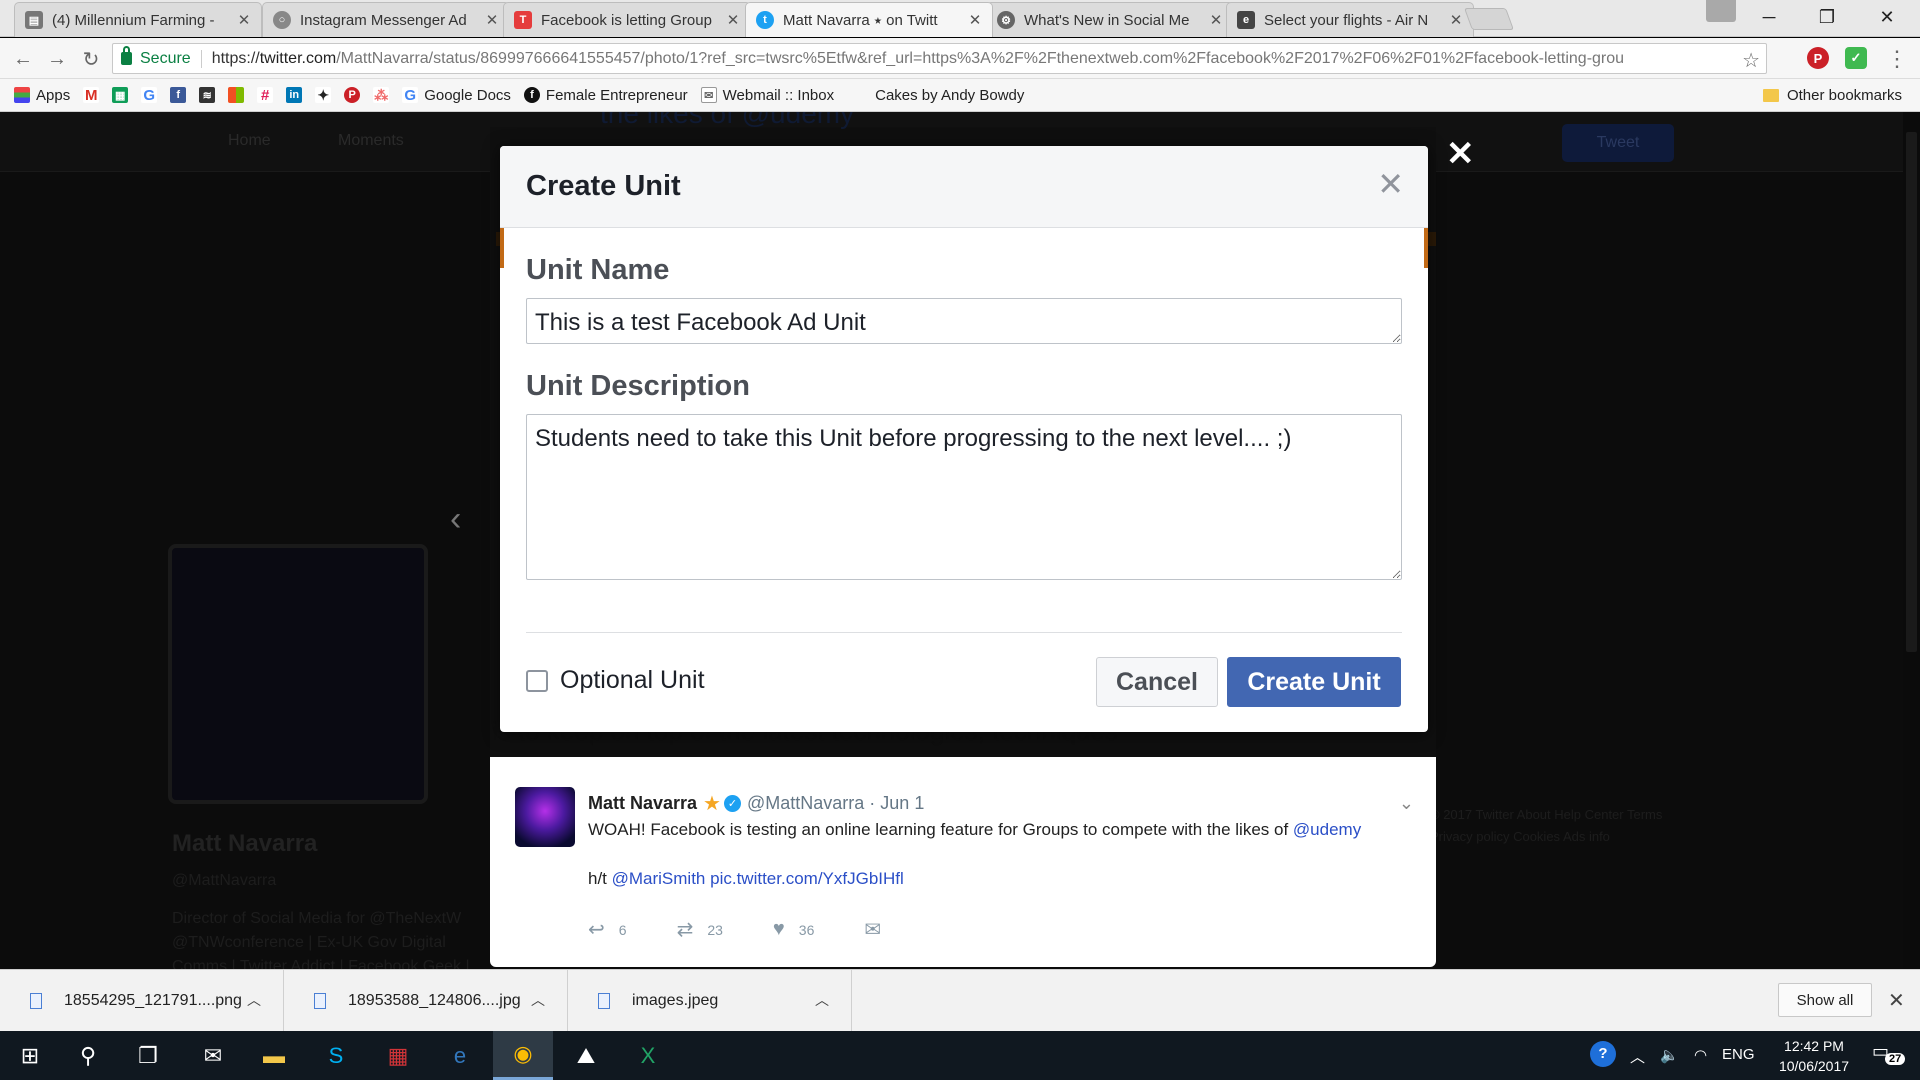 The image size is (1920, 1080). I want to click on hat-tip-prefix: h/t, so click(600, 878).